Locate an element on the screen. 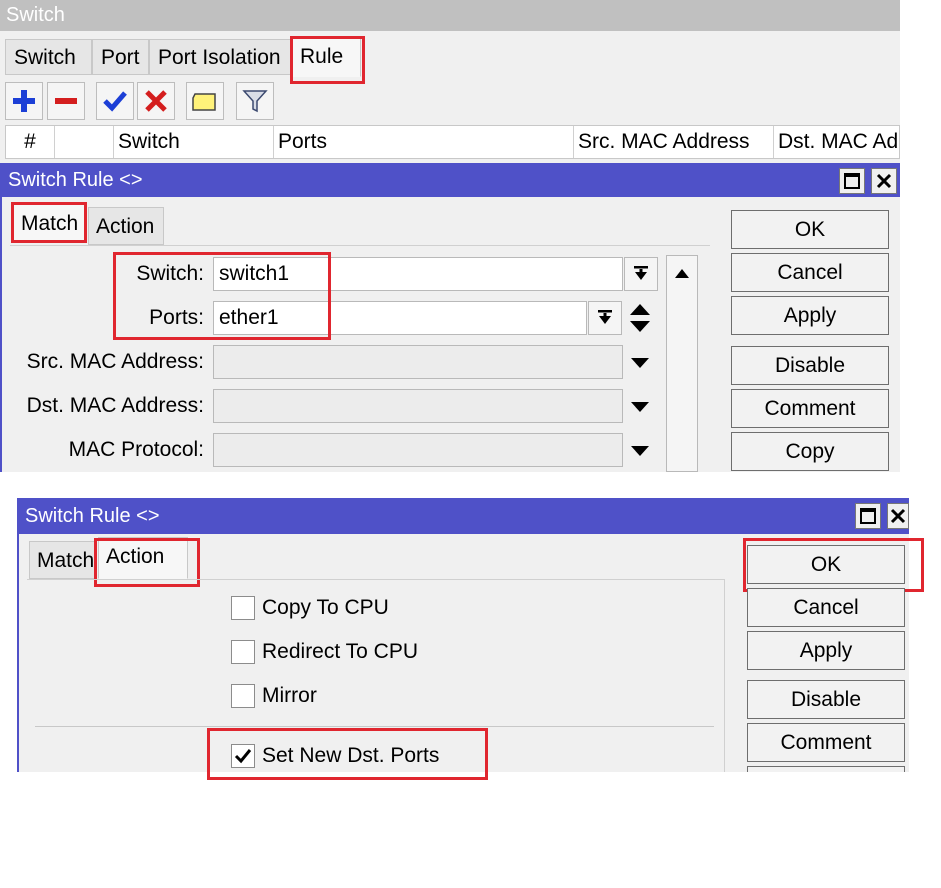  column-flags is located at coordinates (84, 142).